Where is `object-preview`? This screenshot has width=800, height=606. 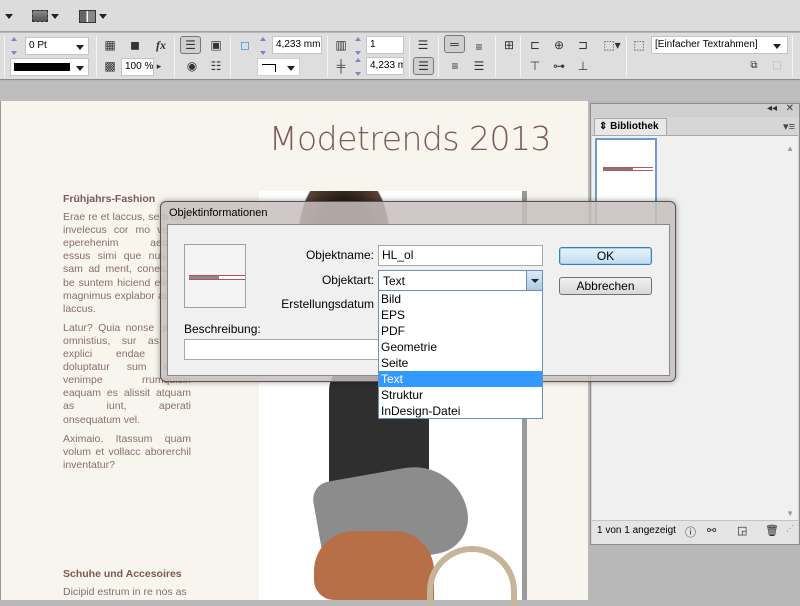 object-preview is located at coordinates (215, 276).